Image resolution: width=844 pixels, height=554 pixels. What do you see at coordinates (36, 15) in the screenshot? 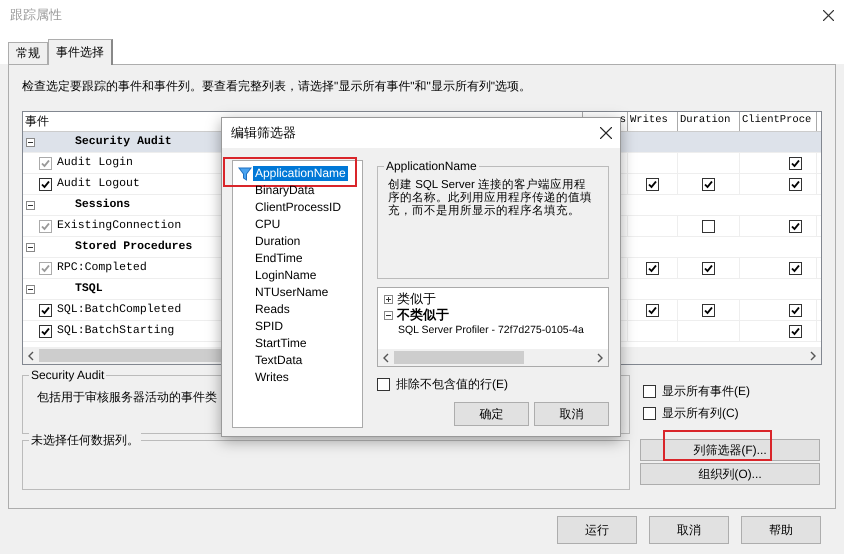
I see `window-title: 跟踪属性` at bounding box center [36, 15].